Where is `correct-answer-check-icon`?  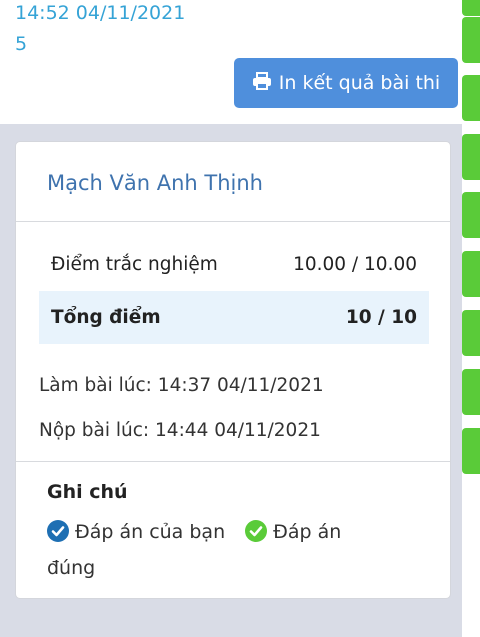 correct-answer-check-icon is located at coordinates (256, 536).